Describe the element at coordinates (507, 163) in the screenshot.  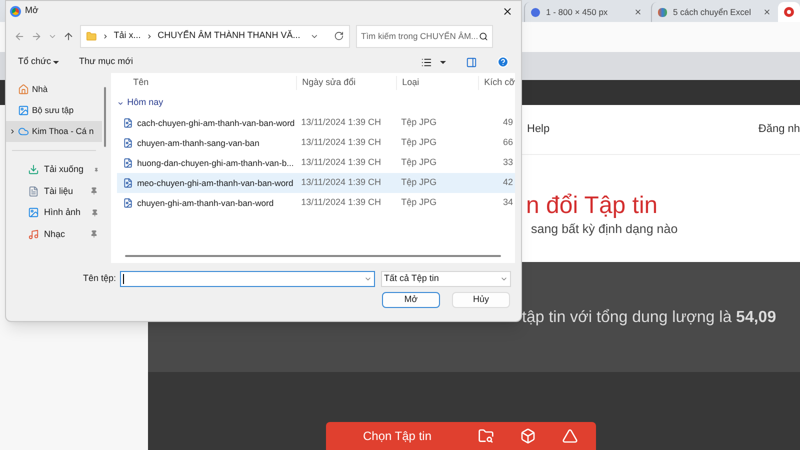
I see `file-size: 33` at that location.